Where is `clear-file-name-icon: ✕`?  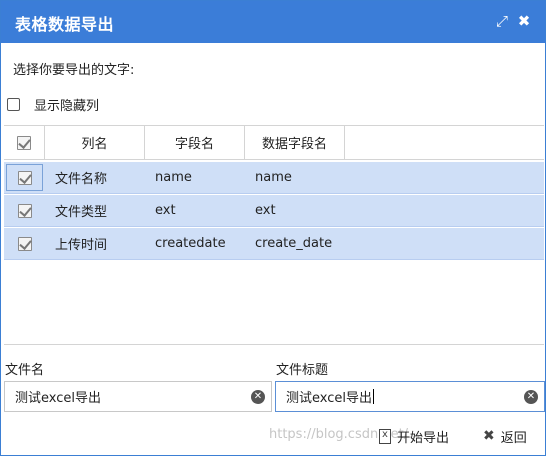
clear-file-name-icon: ✕ is located at coordinates (258, 397).